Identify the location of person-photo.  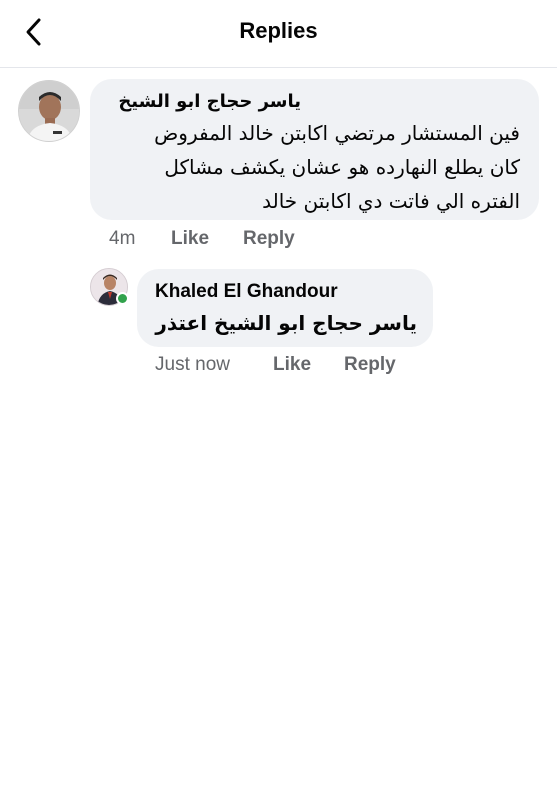
(49, 111).